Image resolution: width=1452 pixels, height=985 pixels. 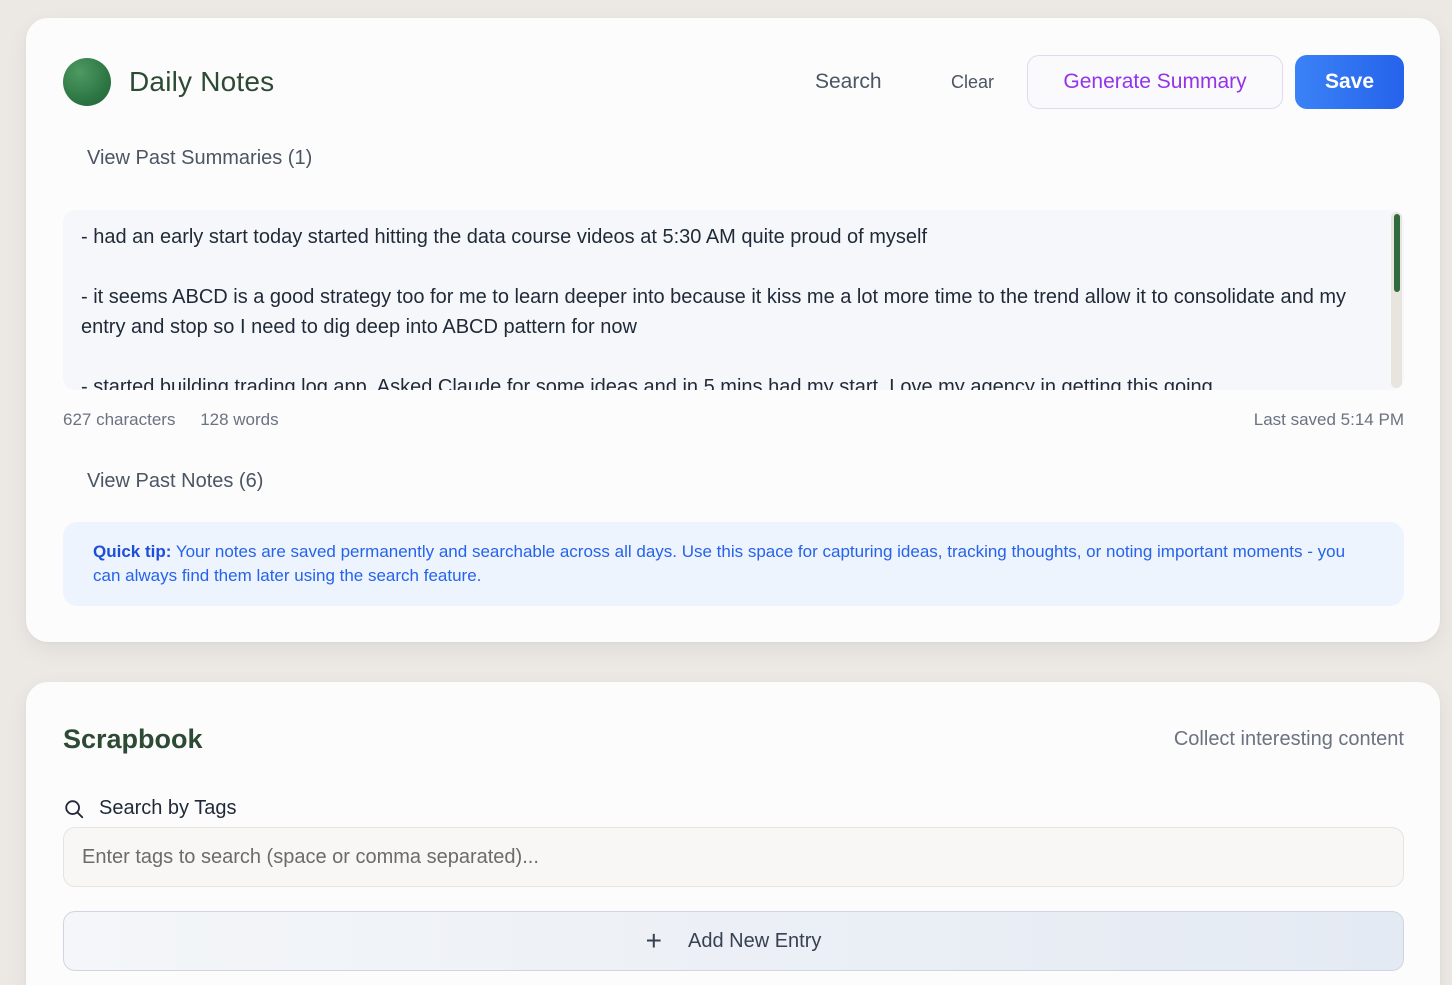 What do you see at coordinates (199, 158) in the screenshot?
I see `view-past-summaries-link: View Past Summaries (1)` at bounding box center [199, 158].